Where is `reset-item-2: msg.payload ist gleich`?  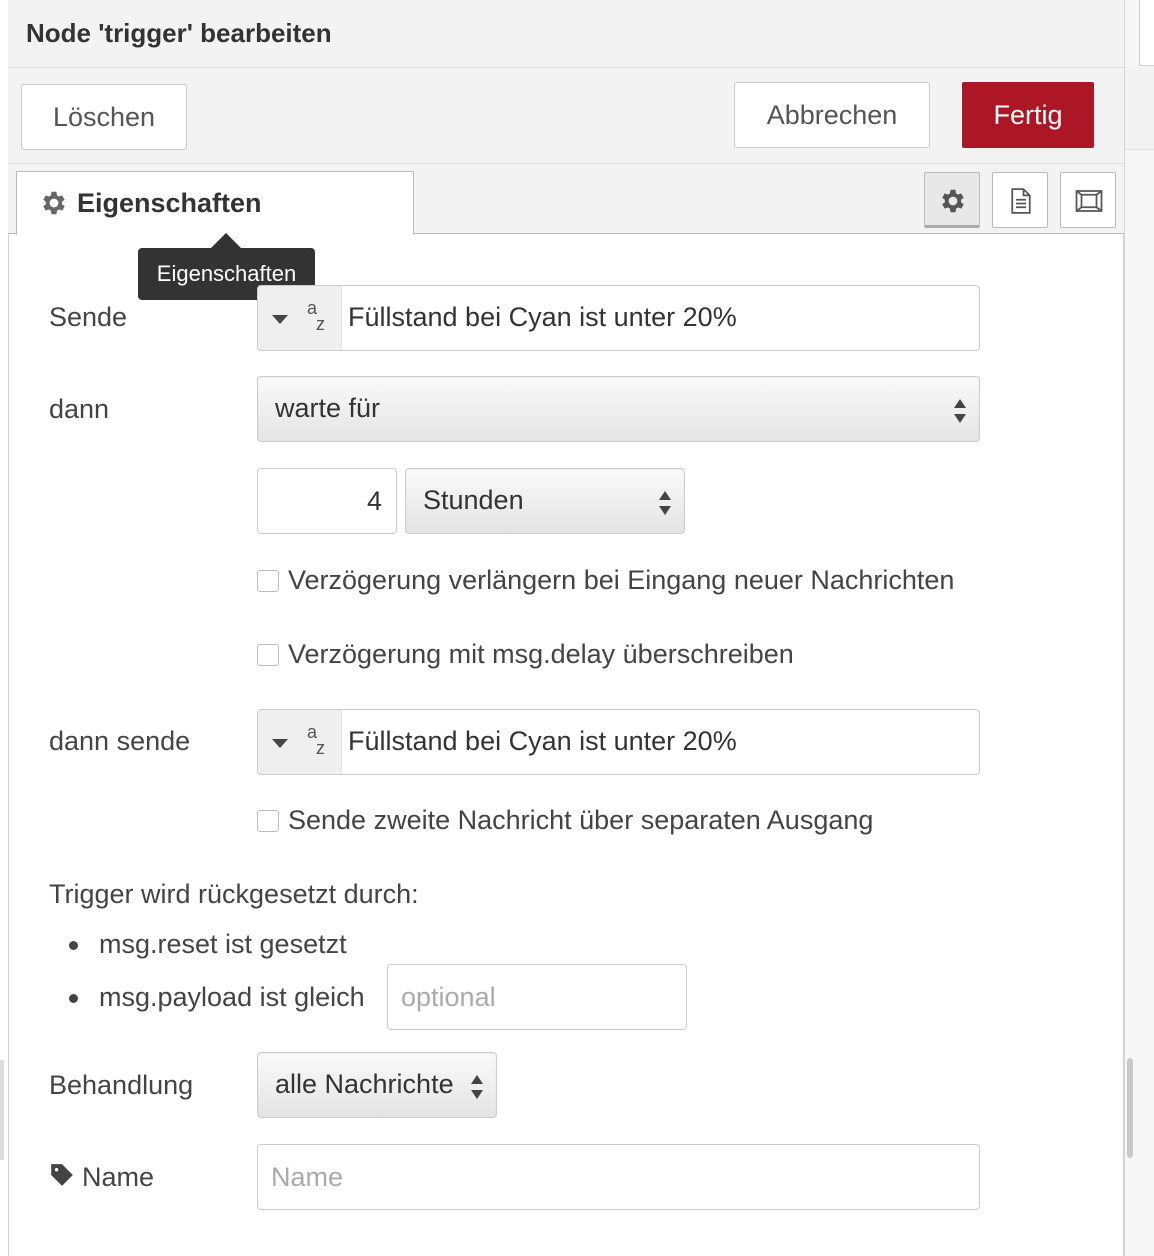 reset-item-2: msg.payload ist gleich is located at coordinates (232, 997).